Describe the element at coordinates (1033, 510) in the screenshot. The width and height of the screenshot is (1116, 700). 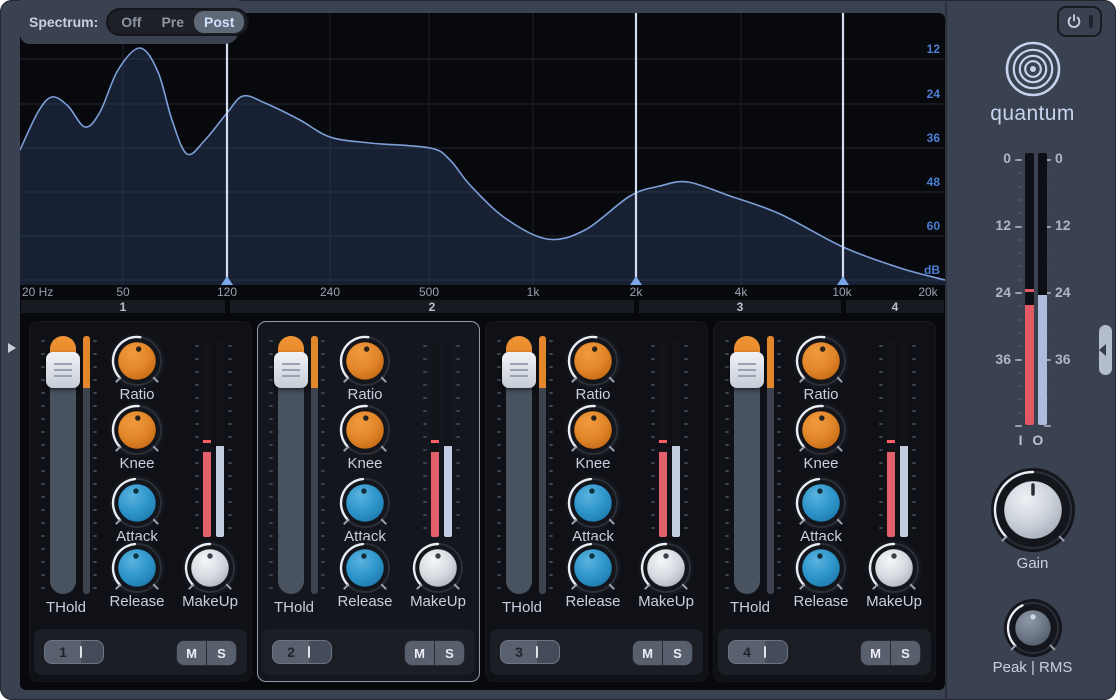
I see `gain-knob` at that location.